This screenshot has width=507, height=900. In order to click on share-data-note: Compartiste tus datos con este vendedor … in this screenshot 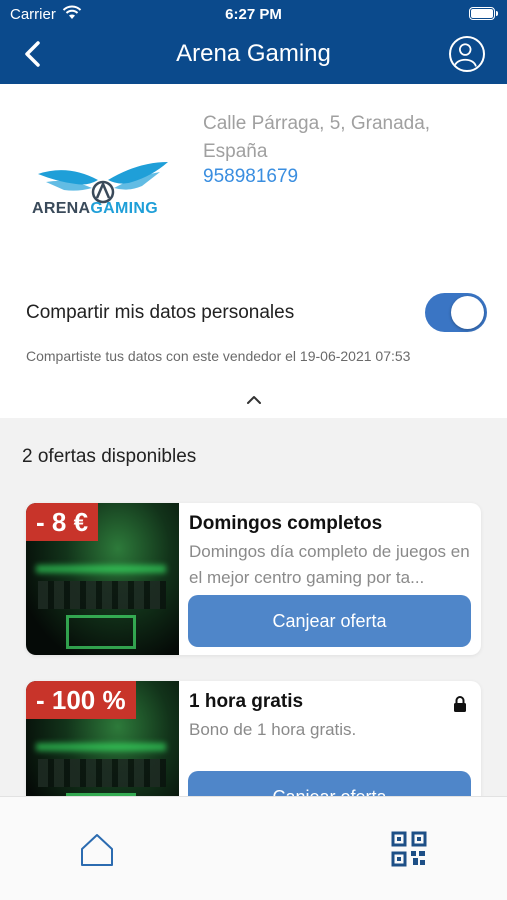, I will do `click(218, 356)`.